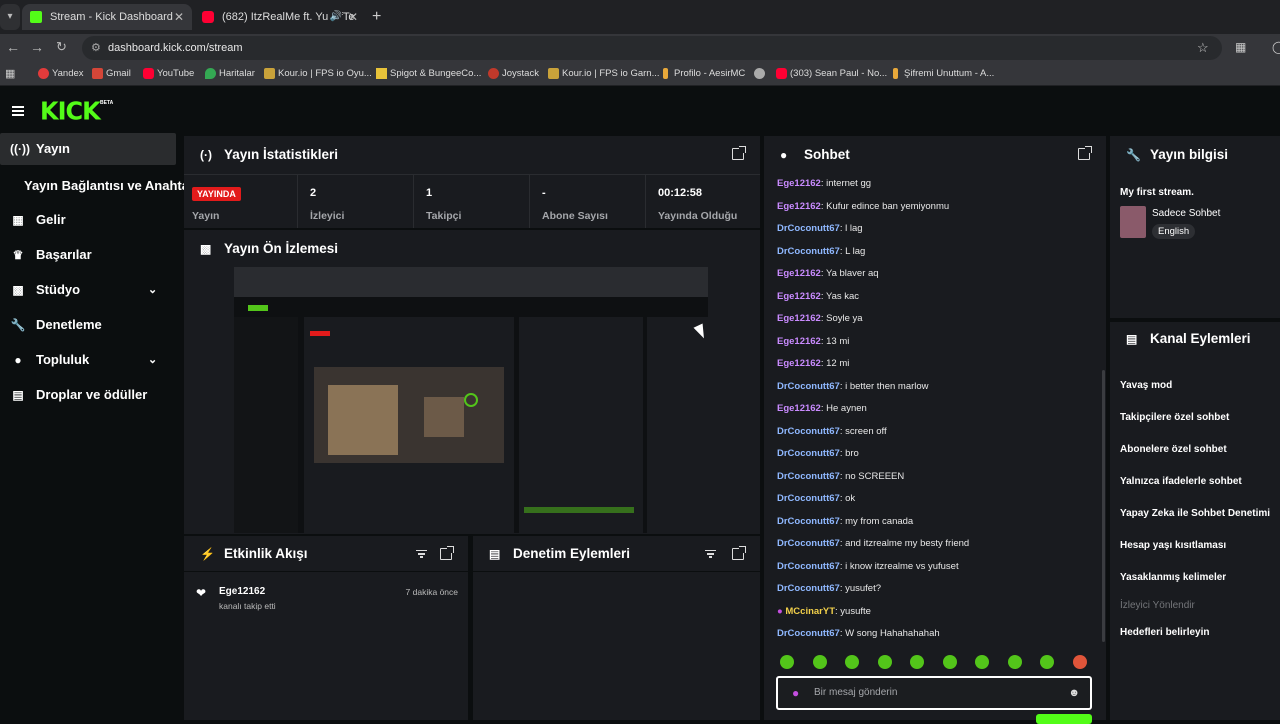 Image resolution: width=1280 pixels, height=724 pixels. What do you see at coordinates (99, 186) in the screenshot?
I see `sidebar-item-stream-key: Yayın Bağlantısı ve Anahtarı` at bounding box center [99, 186].